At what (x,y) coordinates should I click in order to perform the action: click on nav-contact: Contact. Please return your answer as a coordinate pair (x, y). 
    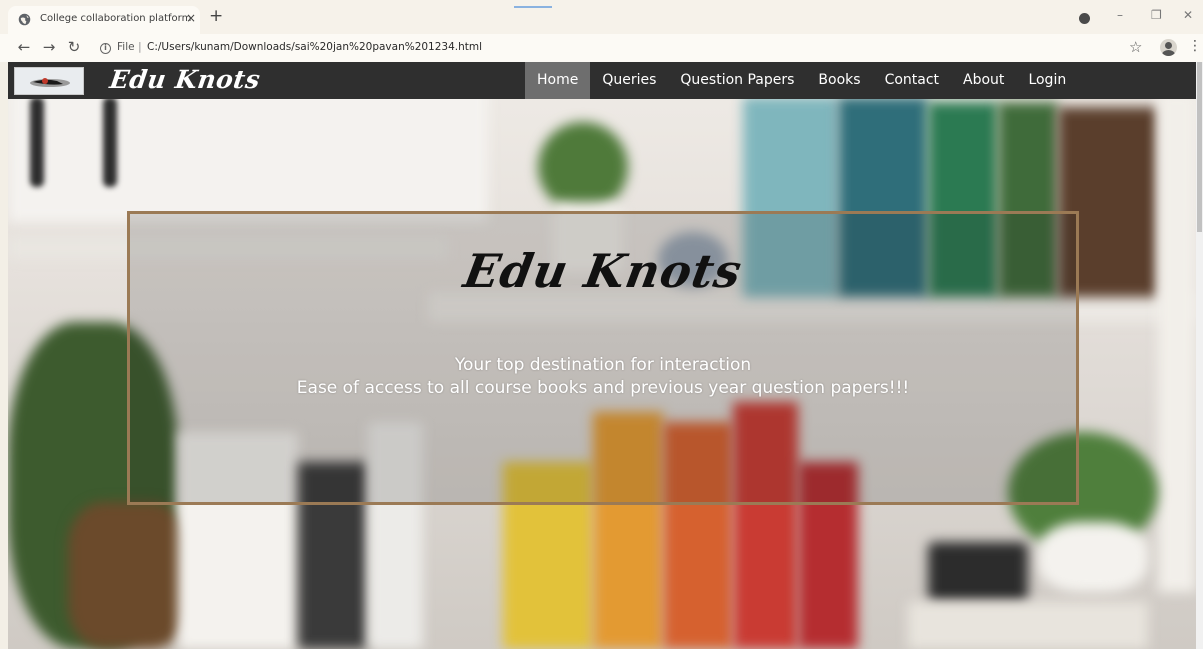
    Looking at the image, I should click on (912, 80).